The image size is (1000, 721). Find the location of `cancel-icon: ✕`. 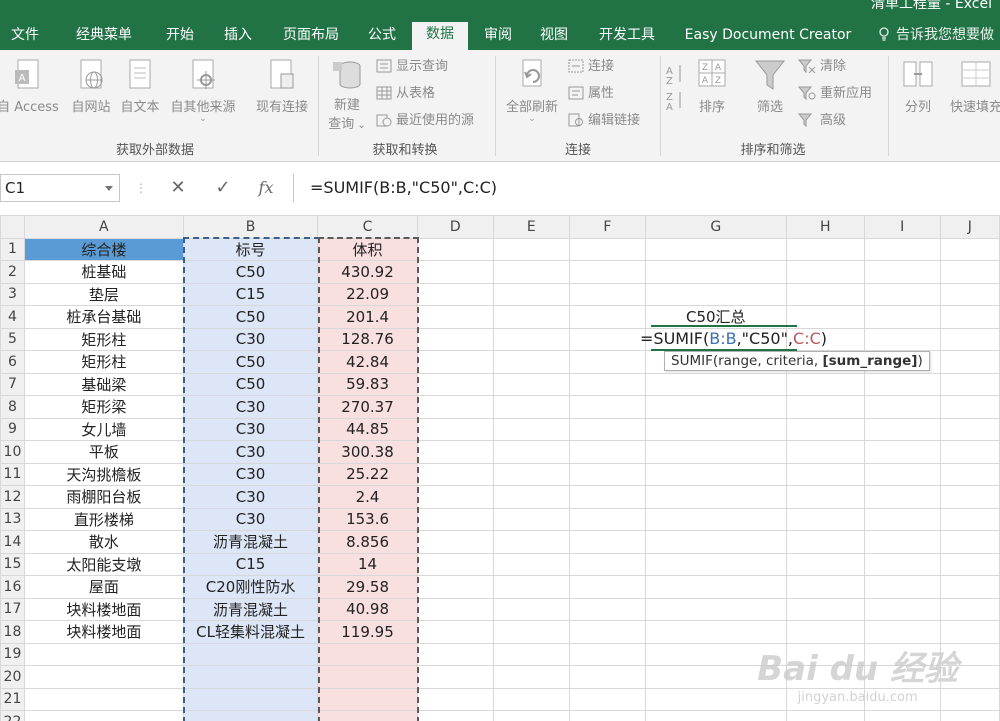

cancel-icon: ✕ is located at coordinates (178, 188).